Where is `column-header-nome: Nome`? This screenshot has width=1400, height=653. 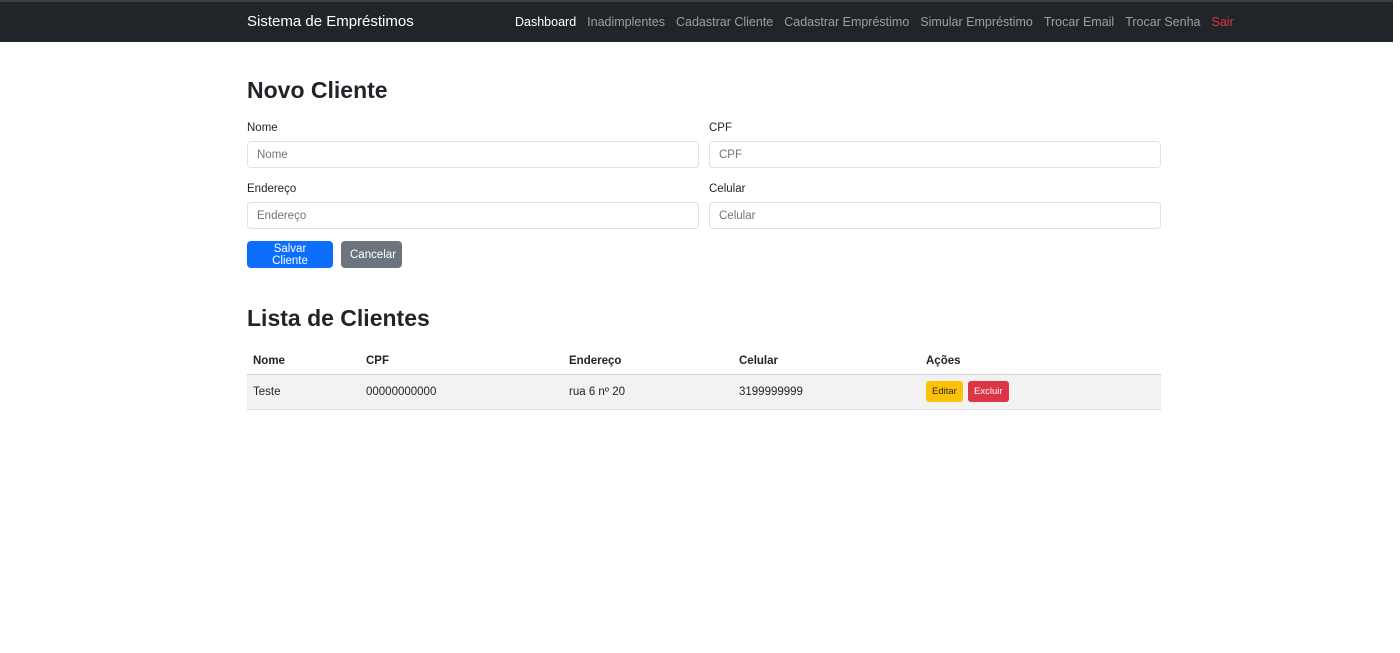
column-header-nome: Nome is located at coordinates (303, 361).